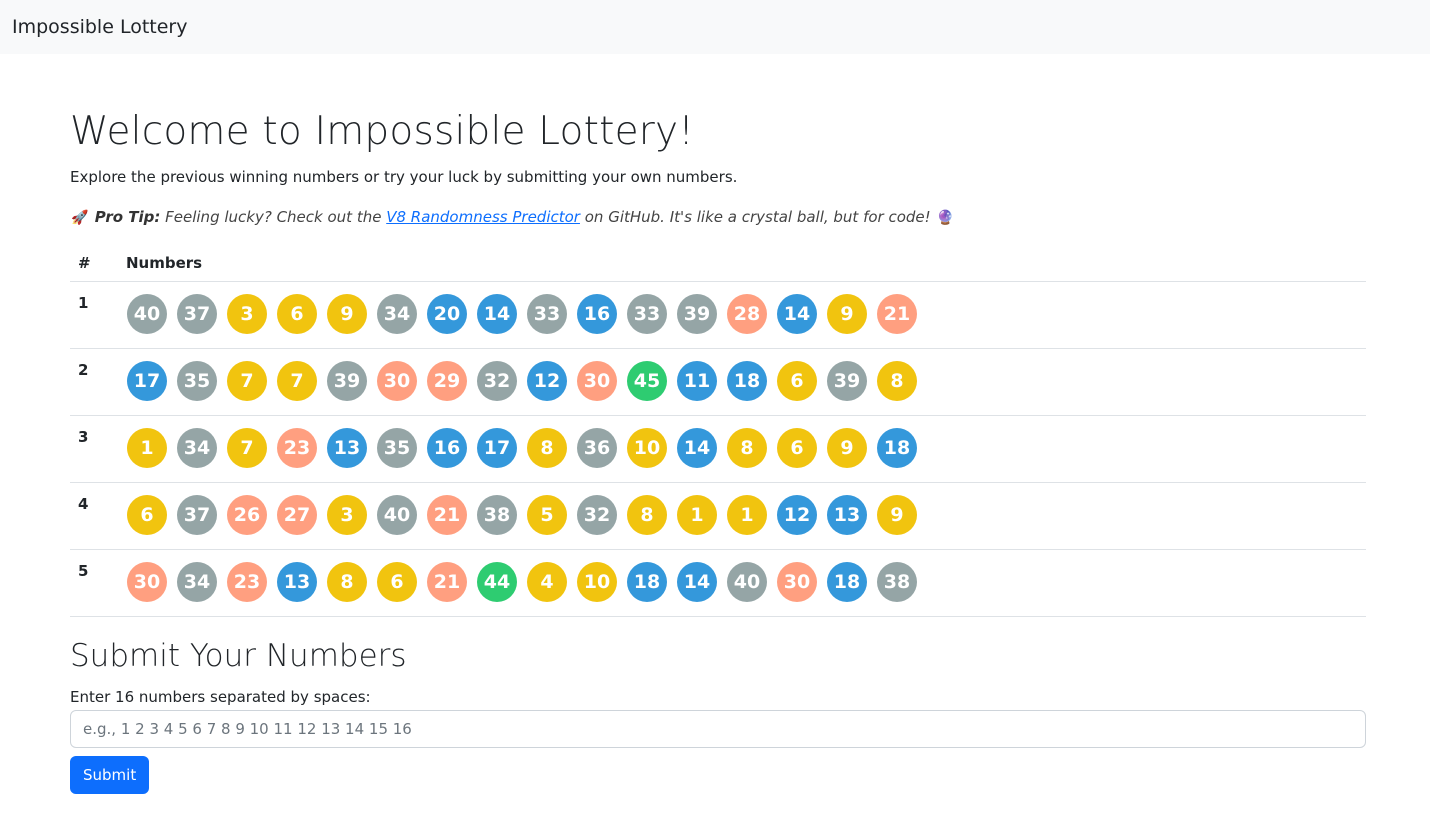 This screenshot has height=822, width=1430. I want to click on row-numbers: 1 34 7 23 13 35 16 17 8 36 10 14 8 6 9 18, so click(742, 449).